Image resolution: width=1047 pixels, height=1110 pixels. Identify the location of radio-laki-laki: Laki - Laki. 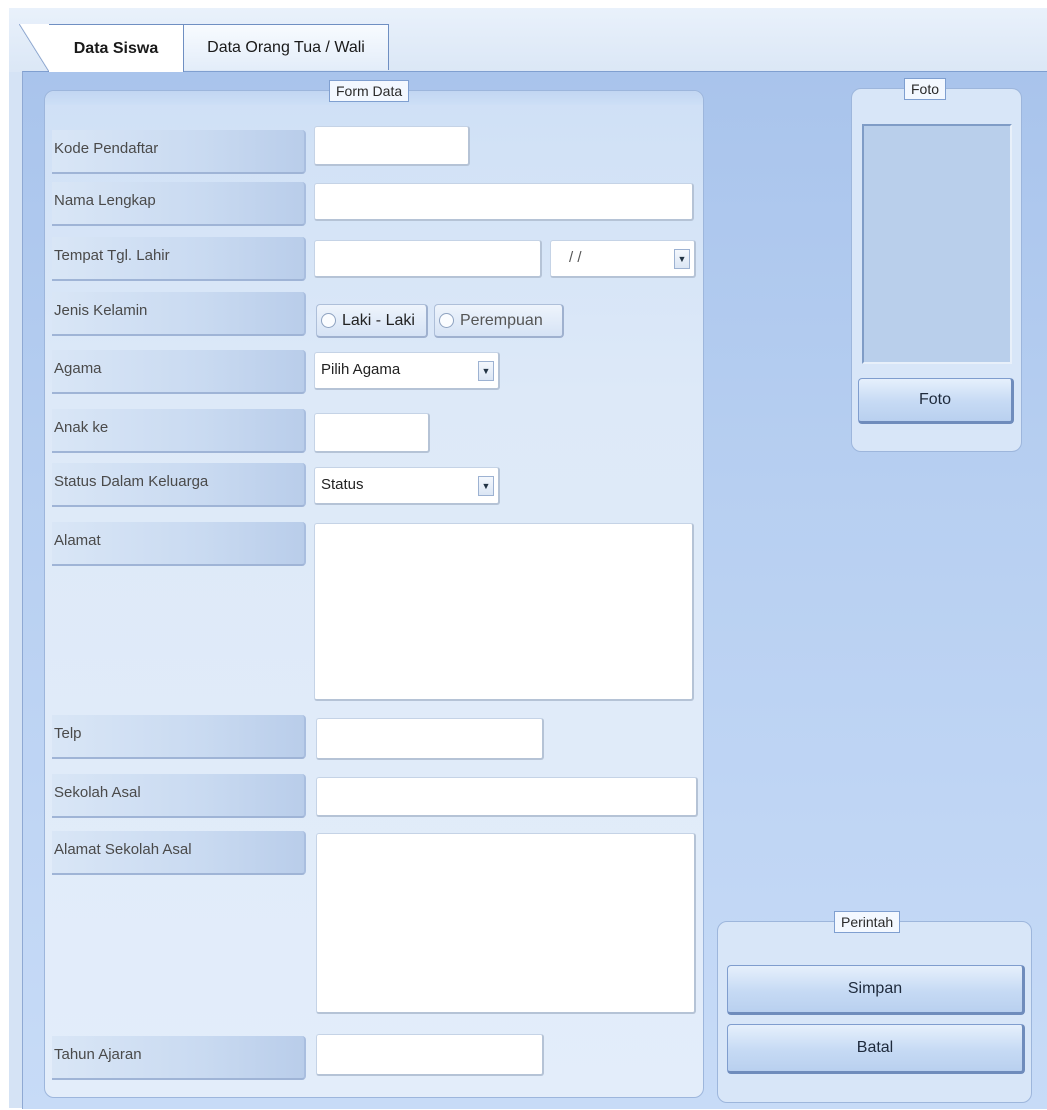
(372, 321).